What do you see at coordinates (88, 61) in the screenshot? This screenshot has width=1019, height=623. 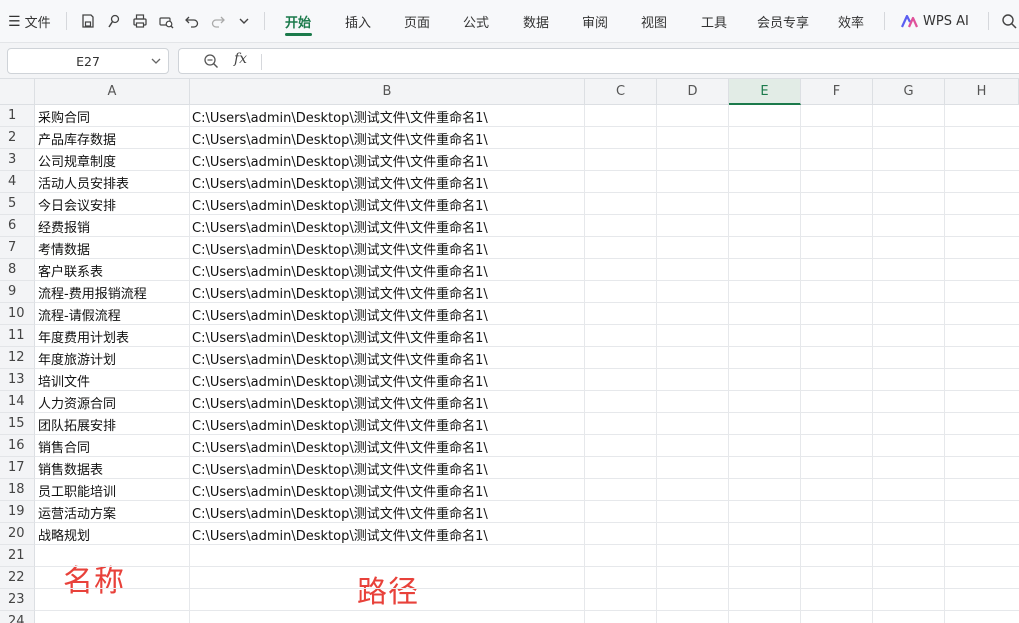 I see `name-box: E27` at bounding box center [88, 61].